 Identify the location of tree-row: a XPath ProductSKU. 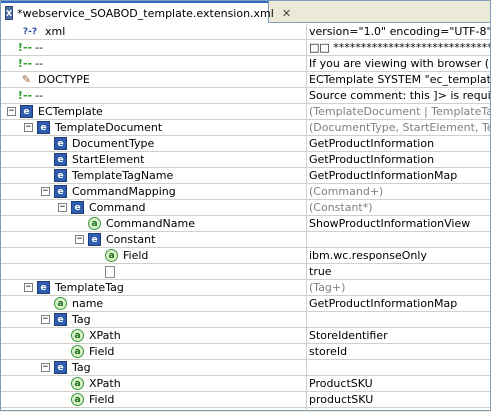
(245, 384).